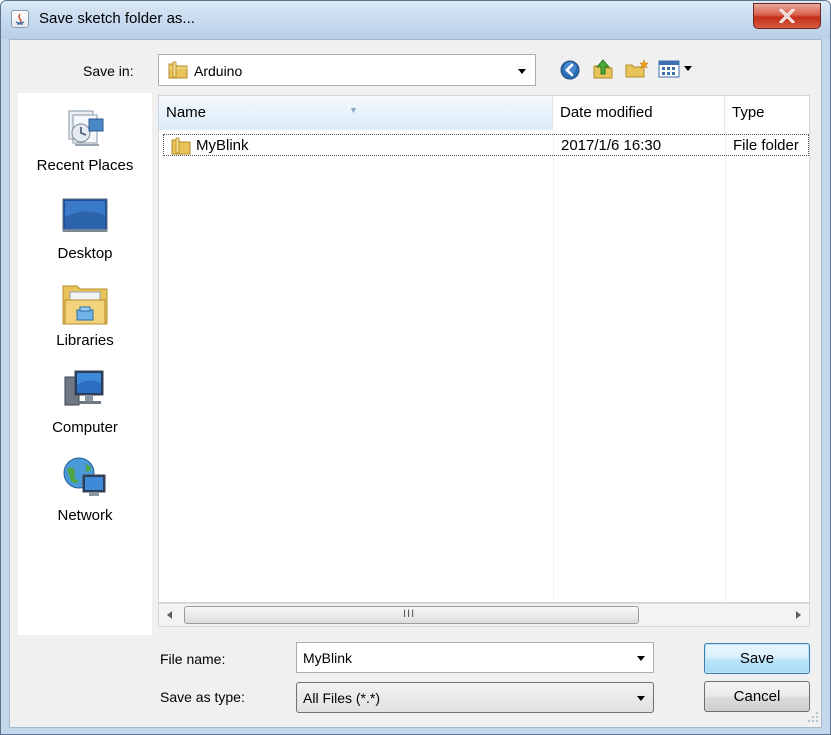 Image resolution: width=831 pixels, height=735 pixels. I want to click on save-in-value: Arduino, so click(218, 71).